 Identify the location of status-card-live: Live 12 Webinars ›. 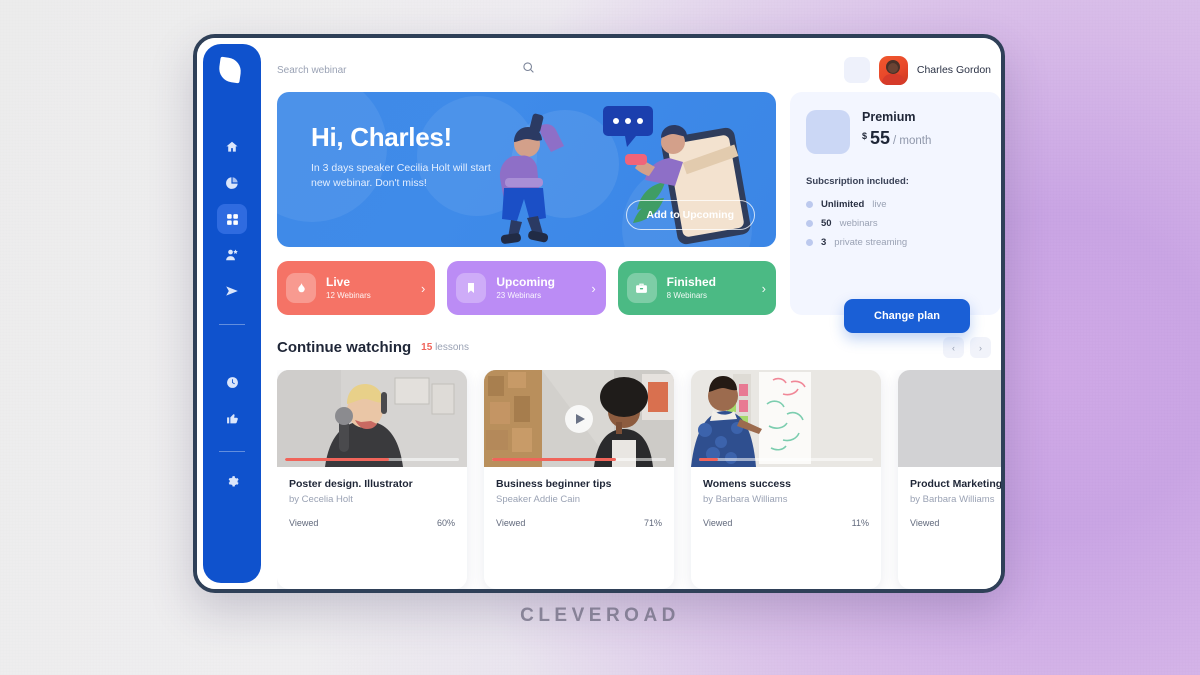
(356, 288).